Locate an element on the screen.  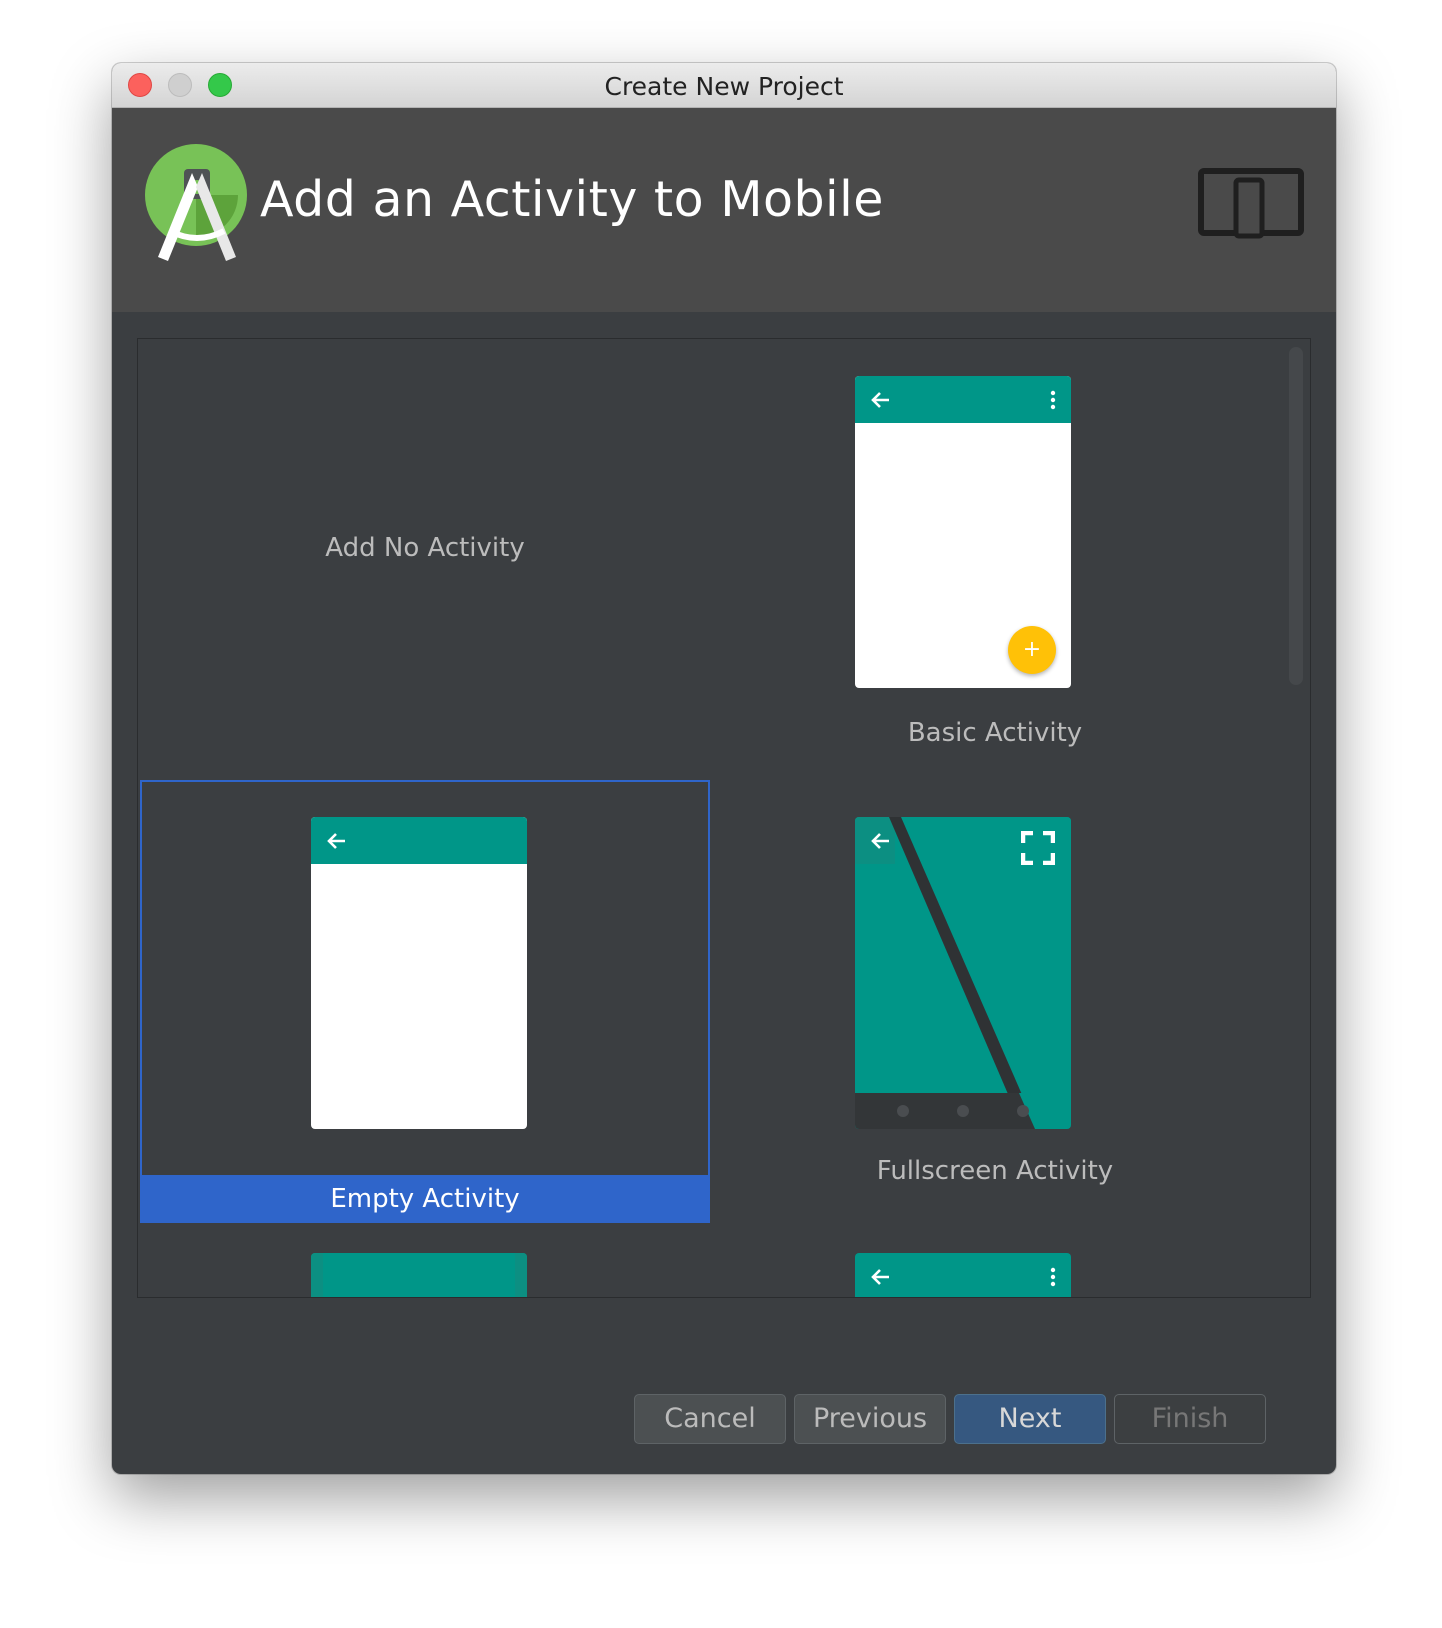
cancel-button: Cancel is located at coordinates (710, 1419).